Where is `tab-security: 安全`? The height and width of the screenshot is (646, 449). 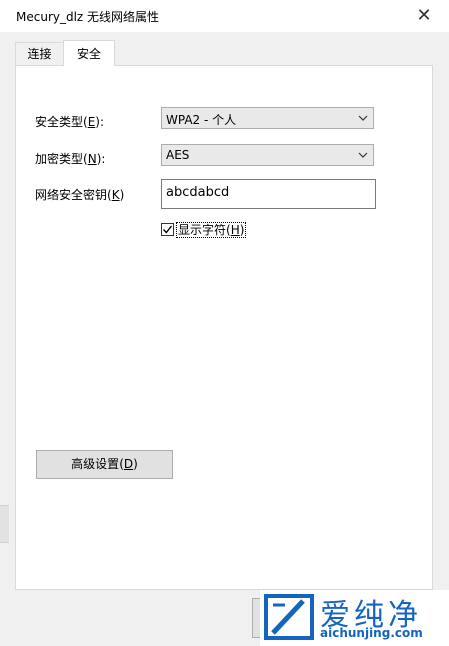 tab-security: 安全 is located at coordinates (89, 53).